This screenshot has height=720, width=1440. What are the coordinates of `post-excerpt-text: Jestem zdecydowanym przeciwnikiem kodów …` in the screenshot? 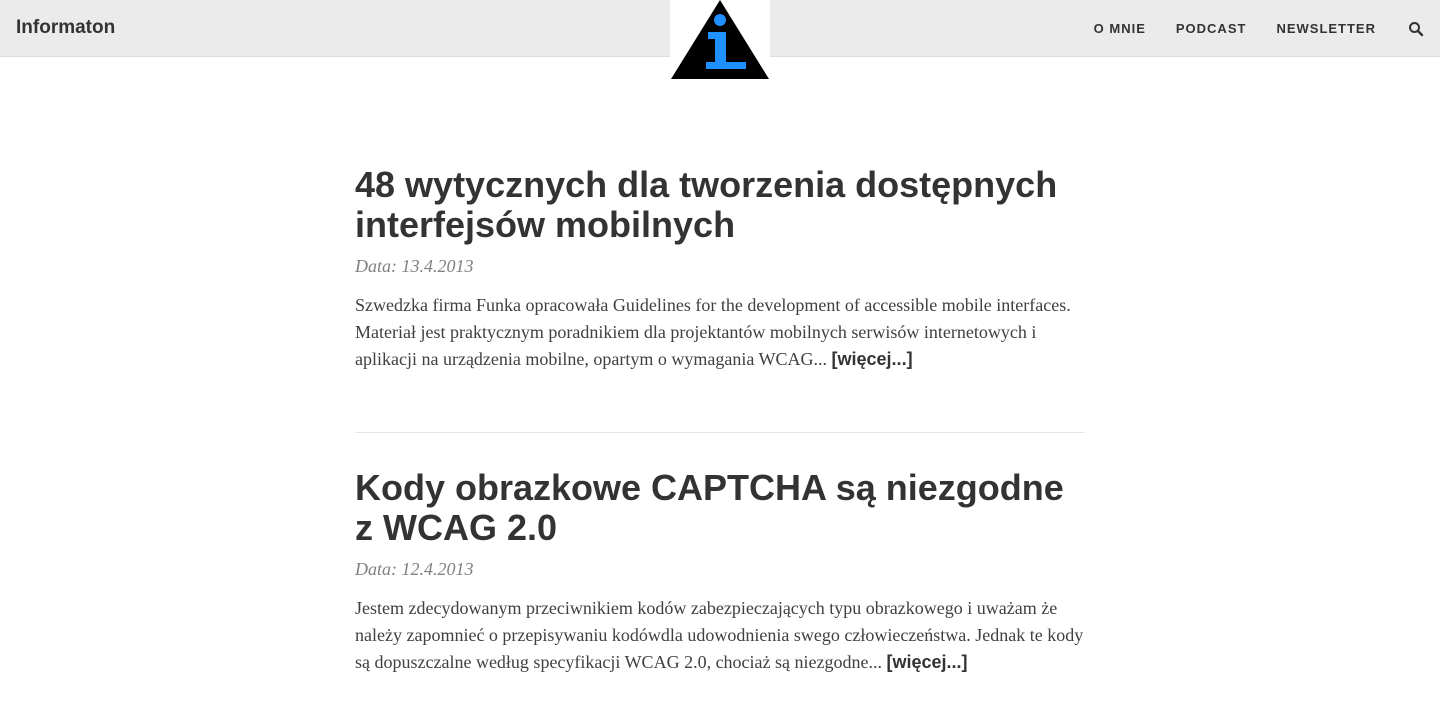 It's located at (719, 635).